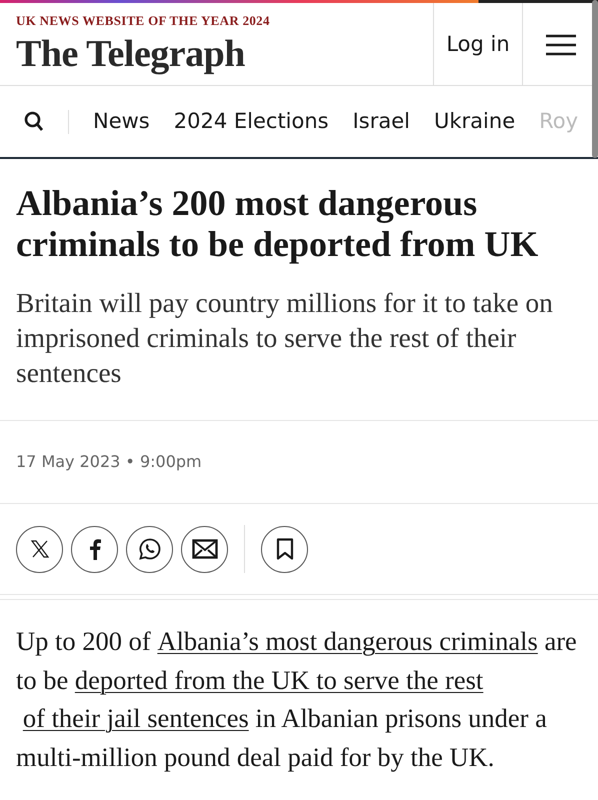  I want to click on share-x-button, so click(39, 549).